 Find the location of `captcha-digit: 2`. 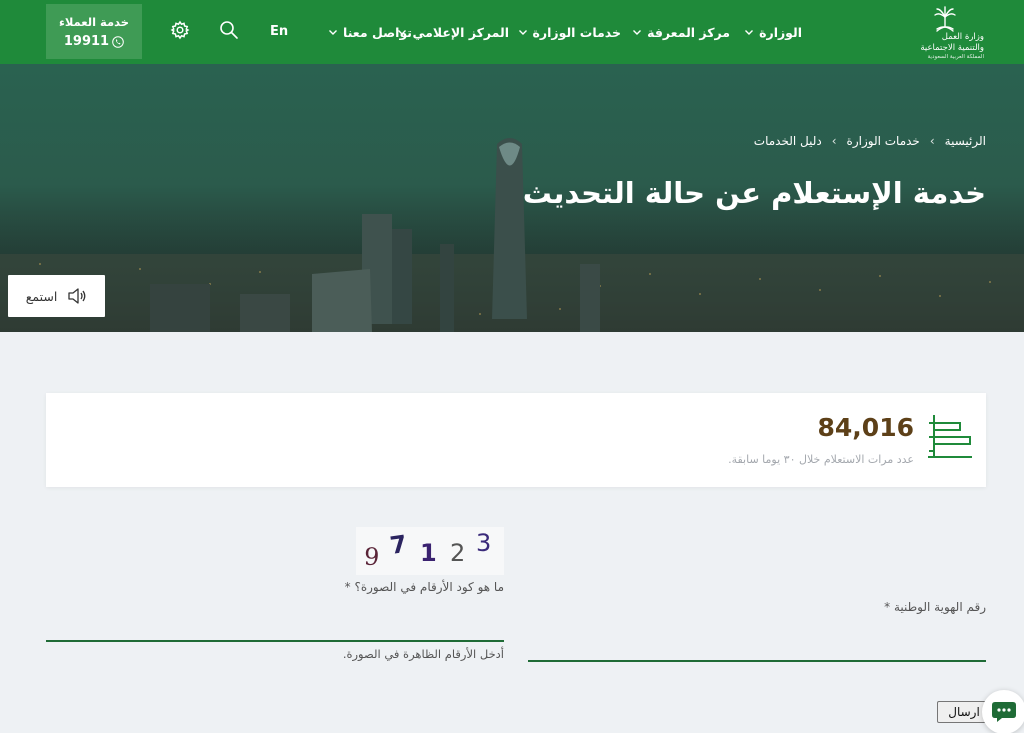

captcha-digit: 2 is located at coordinates (457, 553).